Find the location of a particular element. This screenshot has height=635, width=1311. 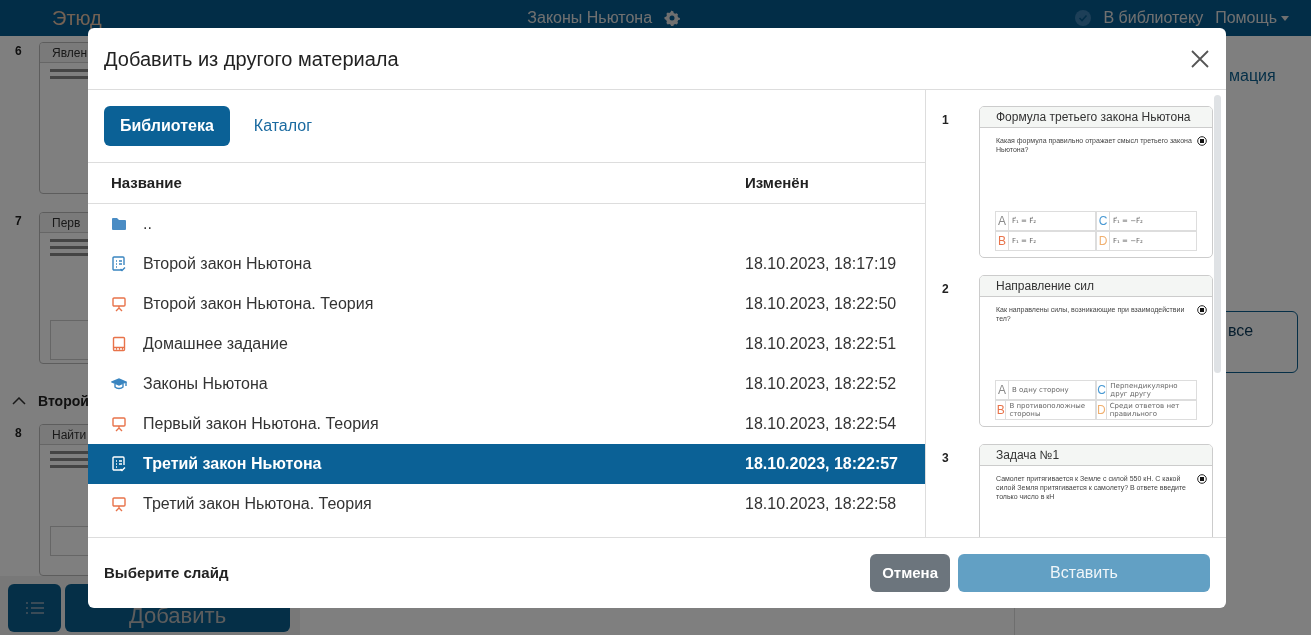

file-row: .. is located at coordinates (506, 224).